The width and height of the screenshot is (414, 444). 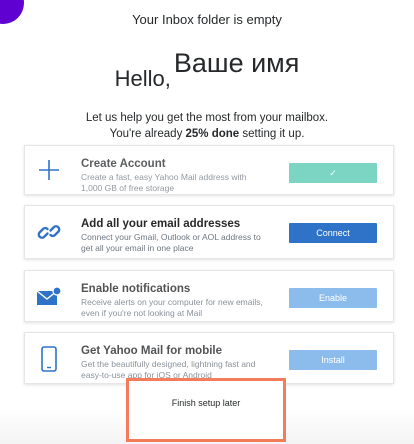 What do you see at coordinates (333, 360) in the screenshot?
I see `install-mobile-app-button: Install` at bounding box center [333, 360].